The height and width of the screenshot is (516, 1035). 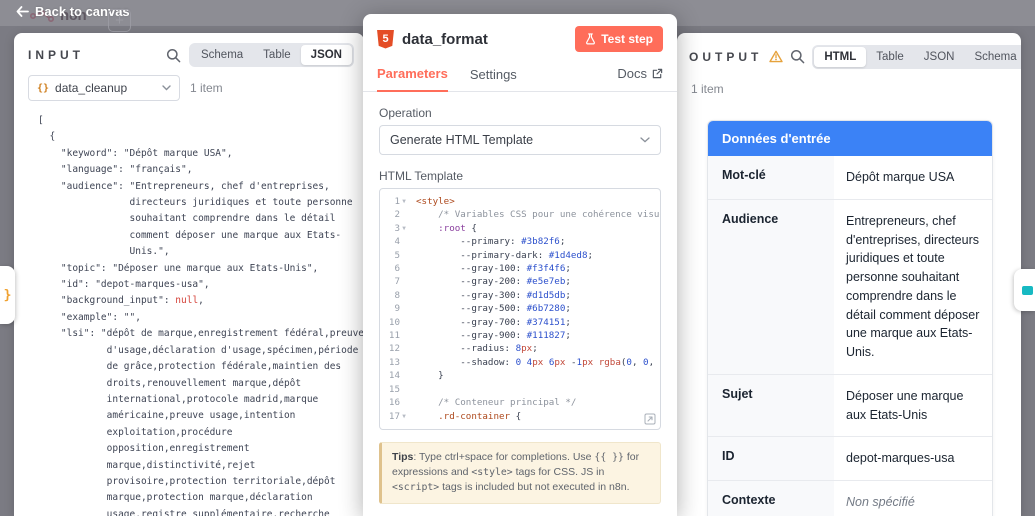 What do you see at coordinates (56, 55) in the screenshot?
I see `input-panel-title: INPUT` at bounding box center [56, 55].